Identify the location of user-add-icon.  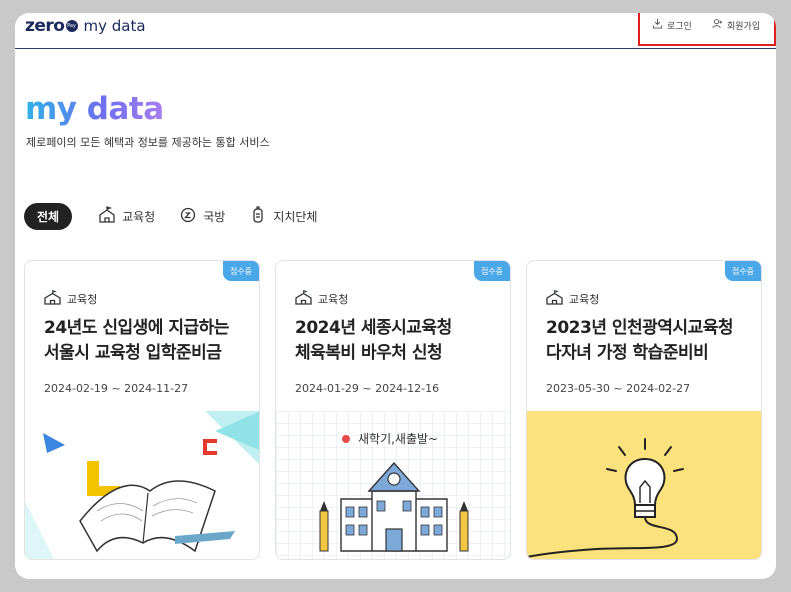
(717, 25).